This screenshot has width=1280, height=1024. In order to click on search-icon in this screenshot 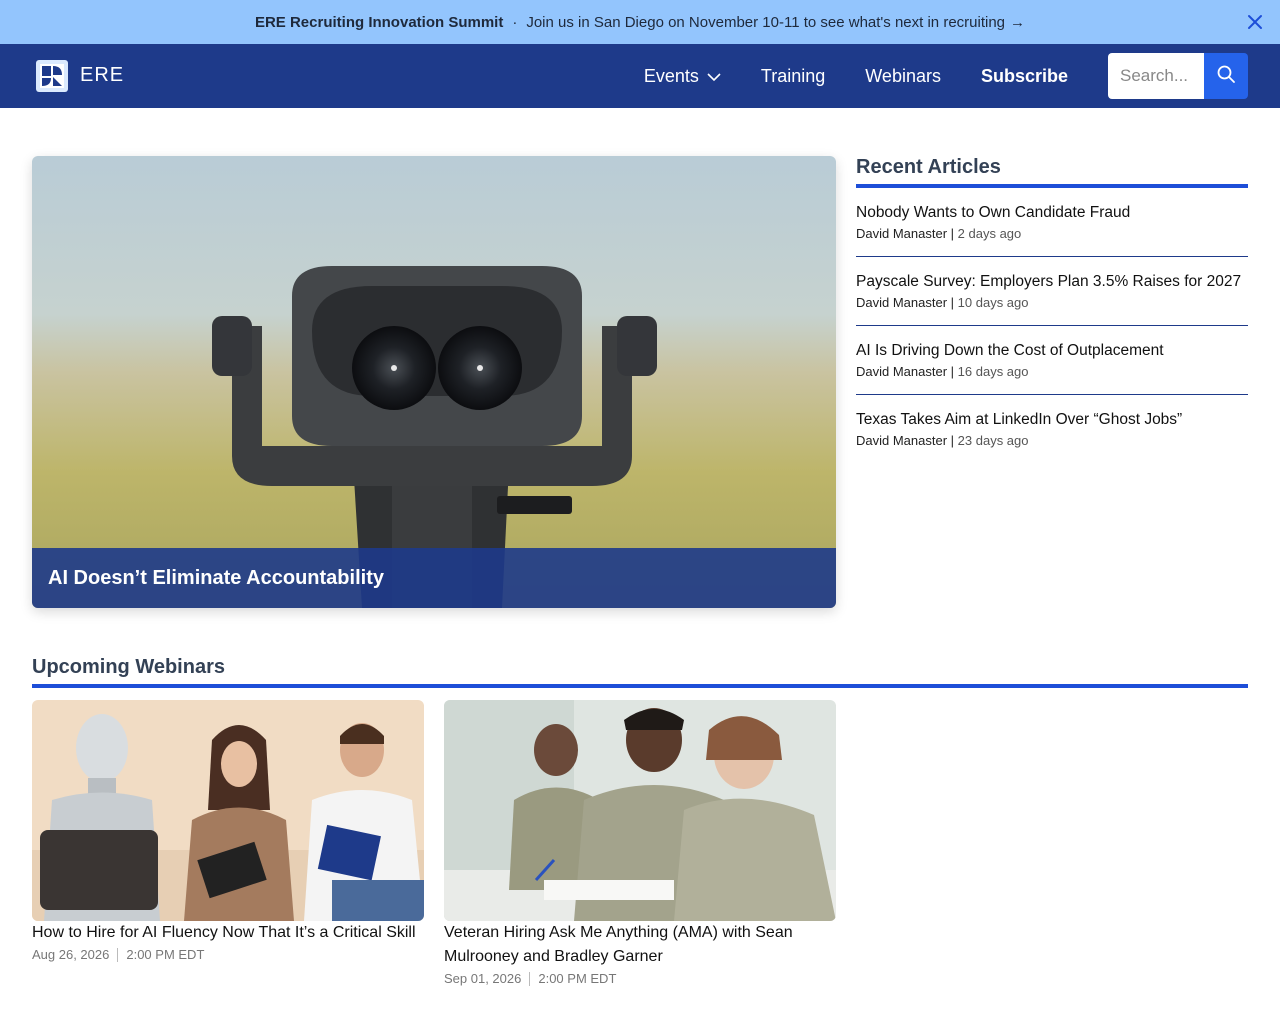, I will do `click(1226, 76)`.